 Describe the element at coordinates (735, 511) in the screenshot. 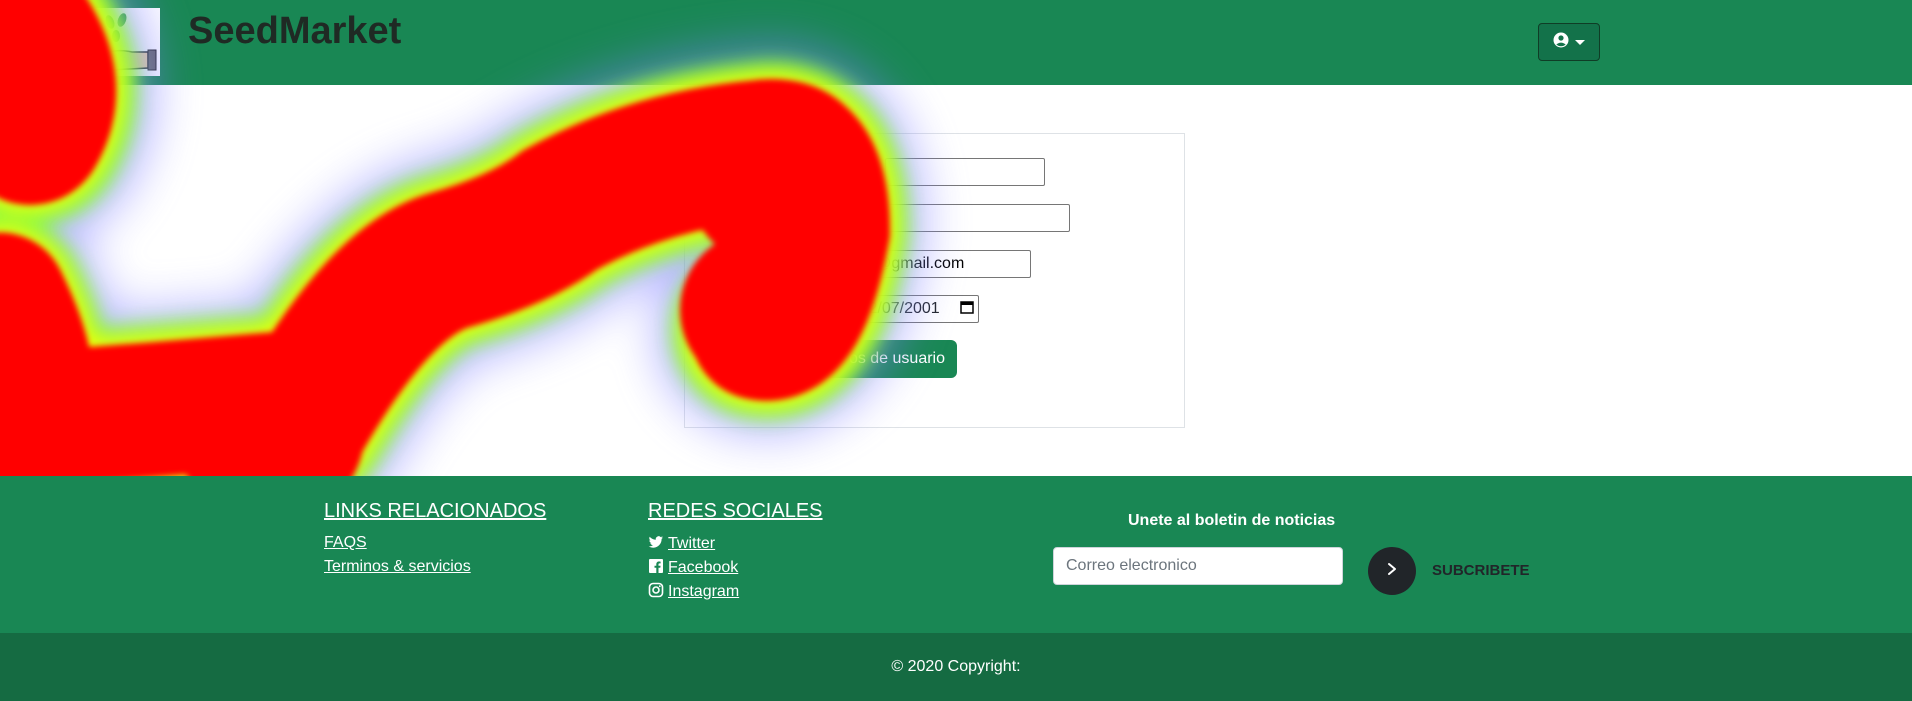

I see `social-section-title: REDES SOCIALES` at that location.